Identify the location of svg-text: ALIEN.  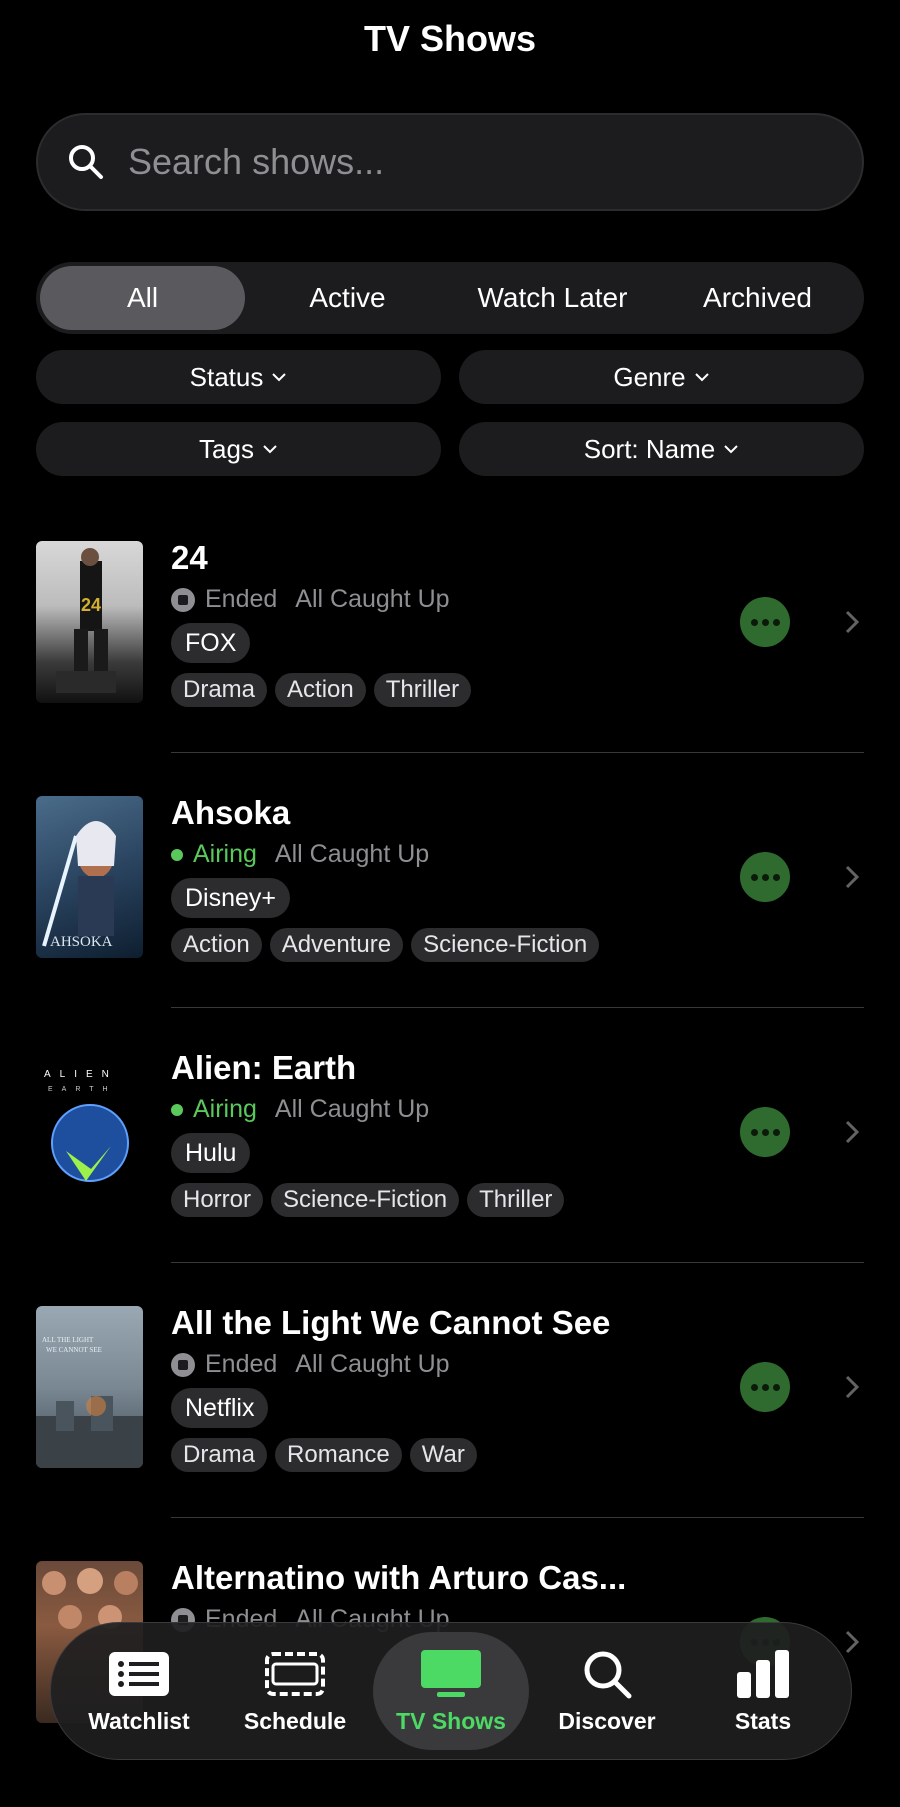
(81, 1074).